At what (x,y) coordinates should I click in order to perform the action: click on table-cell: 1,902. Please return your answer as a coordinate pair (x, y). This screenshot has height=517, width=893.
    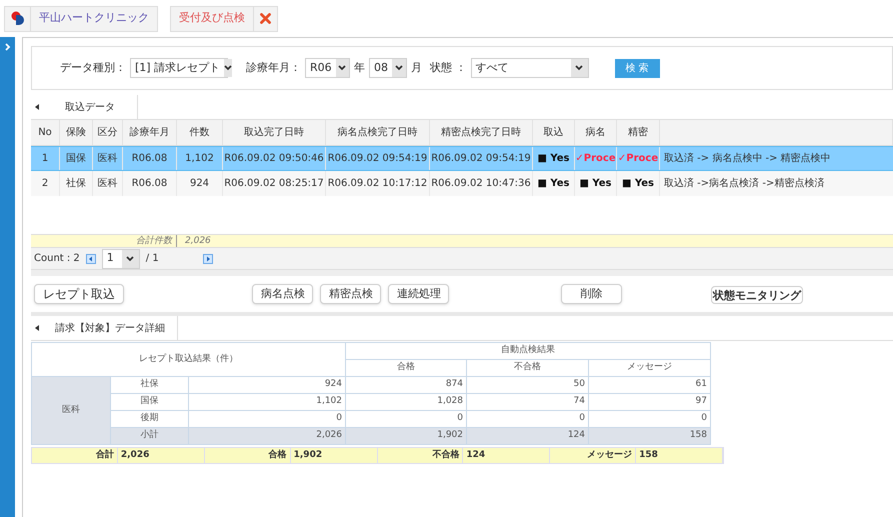
    Looking at the image, I should click on (406, 436).